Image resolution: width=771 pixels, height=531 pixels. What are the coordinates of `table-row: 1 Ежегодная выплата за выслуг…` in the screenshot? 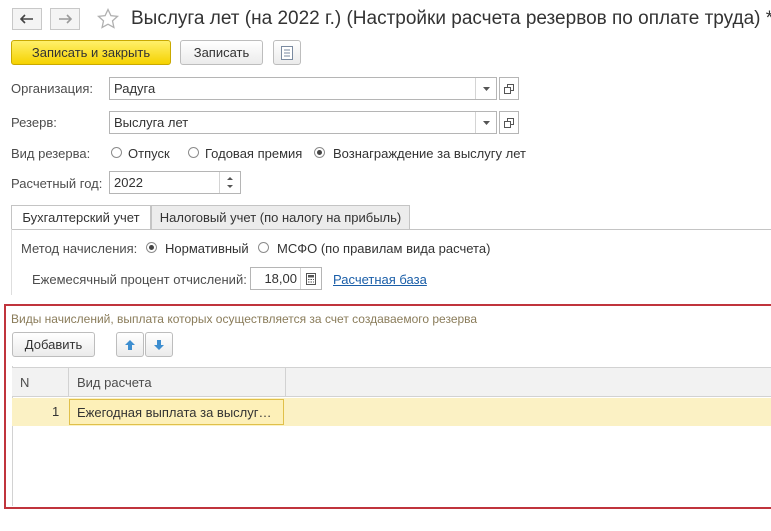 It's located at (391, 412).